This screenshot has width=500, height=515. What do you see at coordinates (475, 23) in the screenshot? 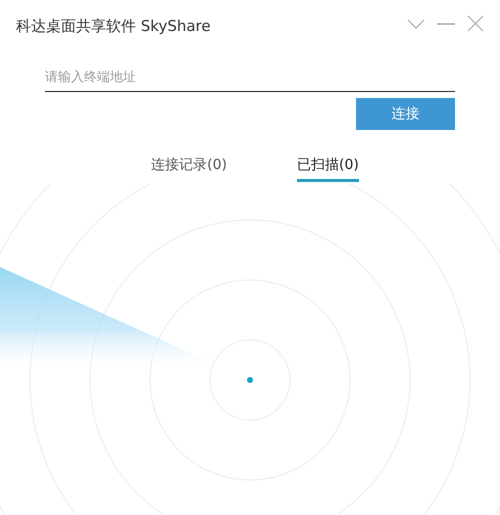
I see `close-icon` at bounding box center [475, 23].